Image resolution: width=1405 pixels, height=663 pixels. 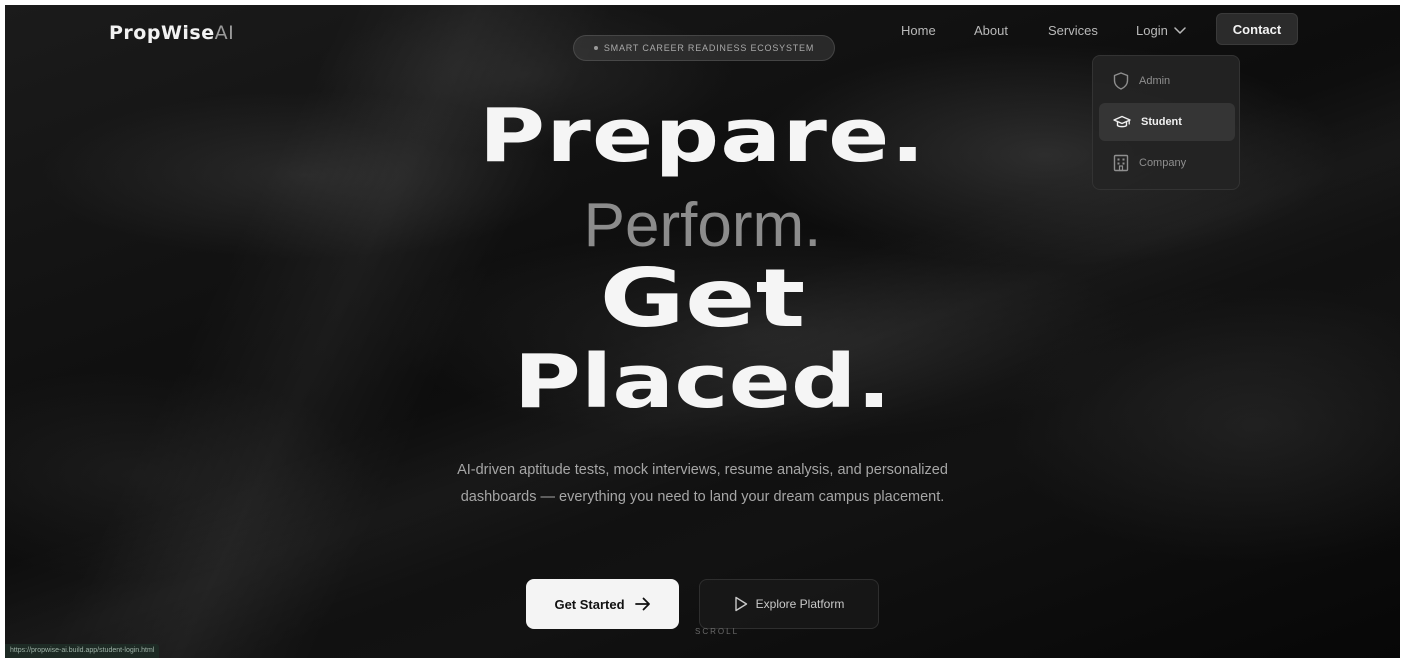 I want to click on explore-platform-button: Explore Platform, so click(x=789, y=604).